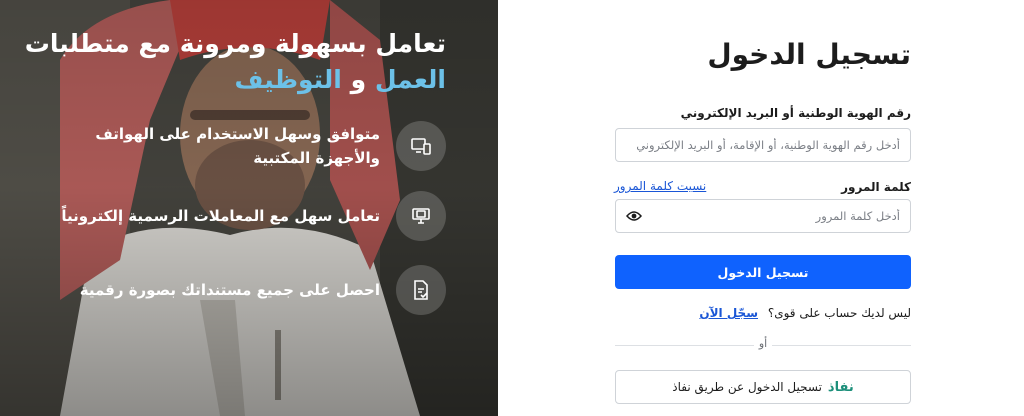  I want to click on id-label: رقم الهوية الوطنية أو البريد الإلكتروني, so click(795, 113).